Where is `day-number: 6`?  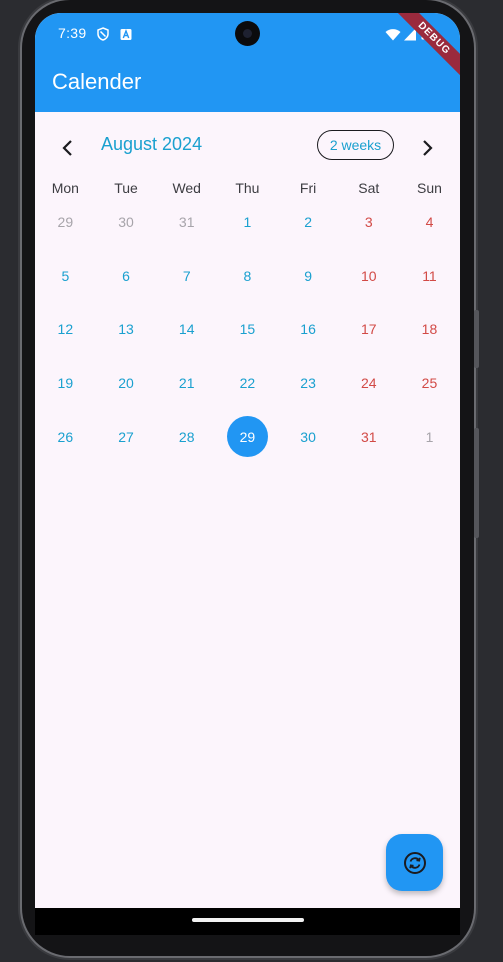 day-number: 6 is located at coordinates (126, 275).